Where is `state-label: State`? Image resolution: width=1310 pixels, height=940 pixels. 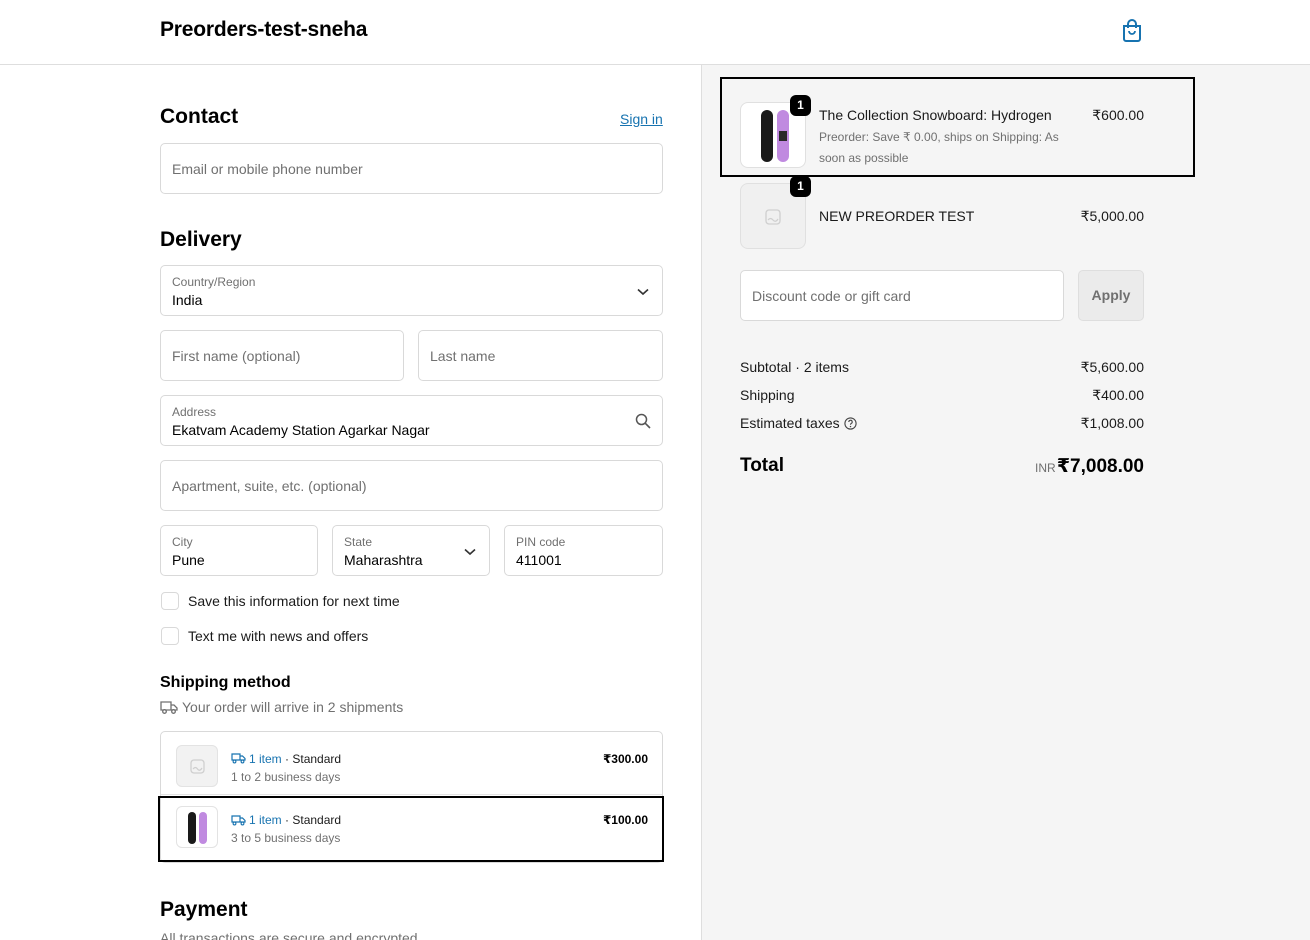
state-label: State is located at coordinates (358, 542).